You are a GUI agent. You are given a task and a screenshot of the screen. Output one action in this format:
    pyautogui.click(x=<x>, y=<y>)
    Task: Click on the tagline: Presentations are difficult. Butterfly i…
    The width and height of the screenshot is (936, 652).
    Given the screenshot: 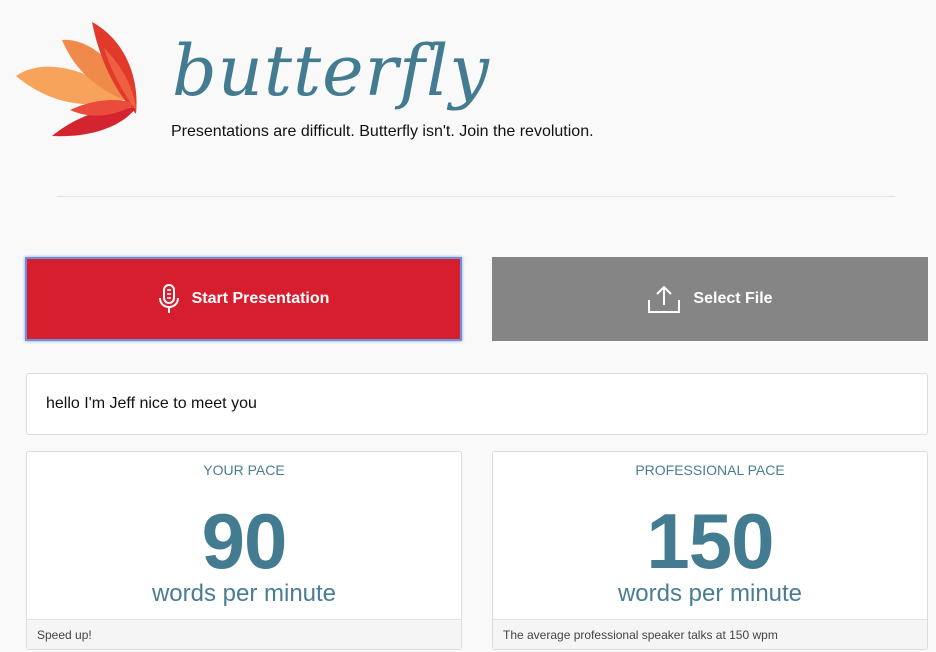 What is the action you would take?
    pyautogui.click(x=382, y=131)
    